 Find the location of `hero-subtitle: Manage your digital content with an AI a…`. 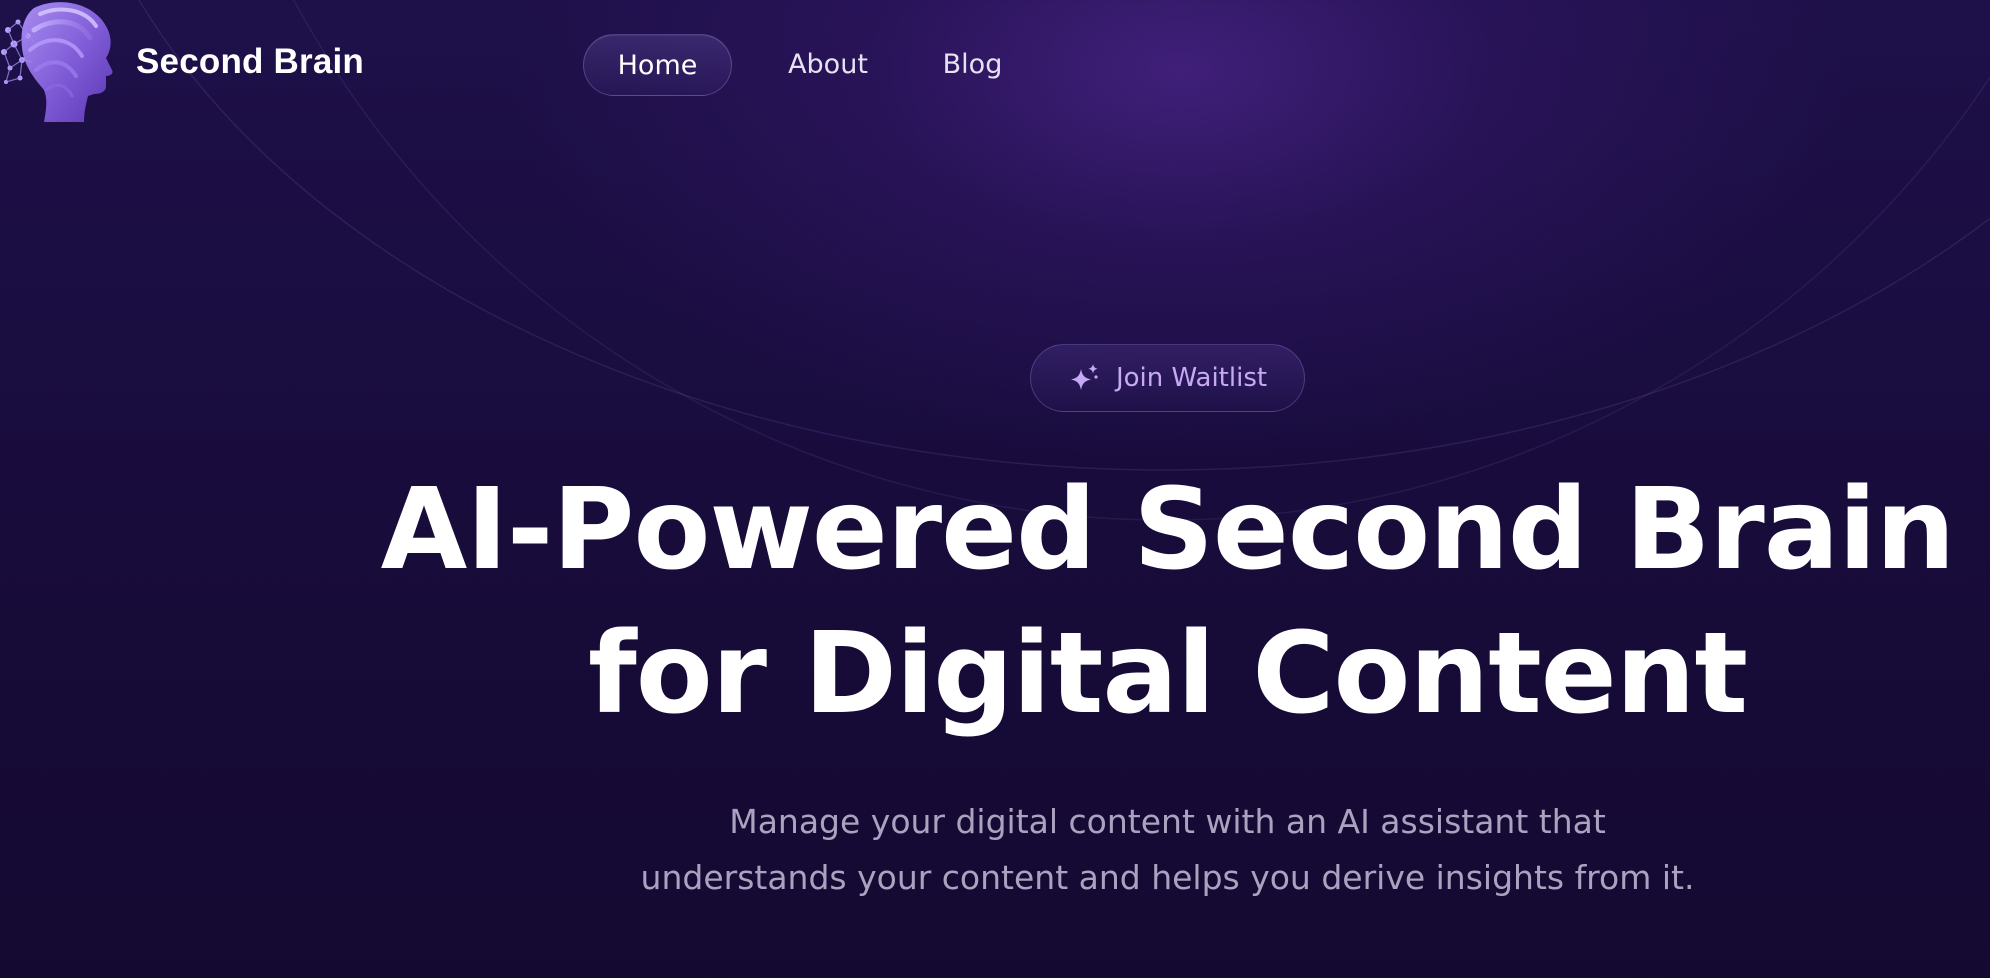

hero-subtitle: Manage your digital content with an AI a… is located at coordinates (1167, 849).